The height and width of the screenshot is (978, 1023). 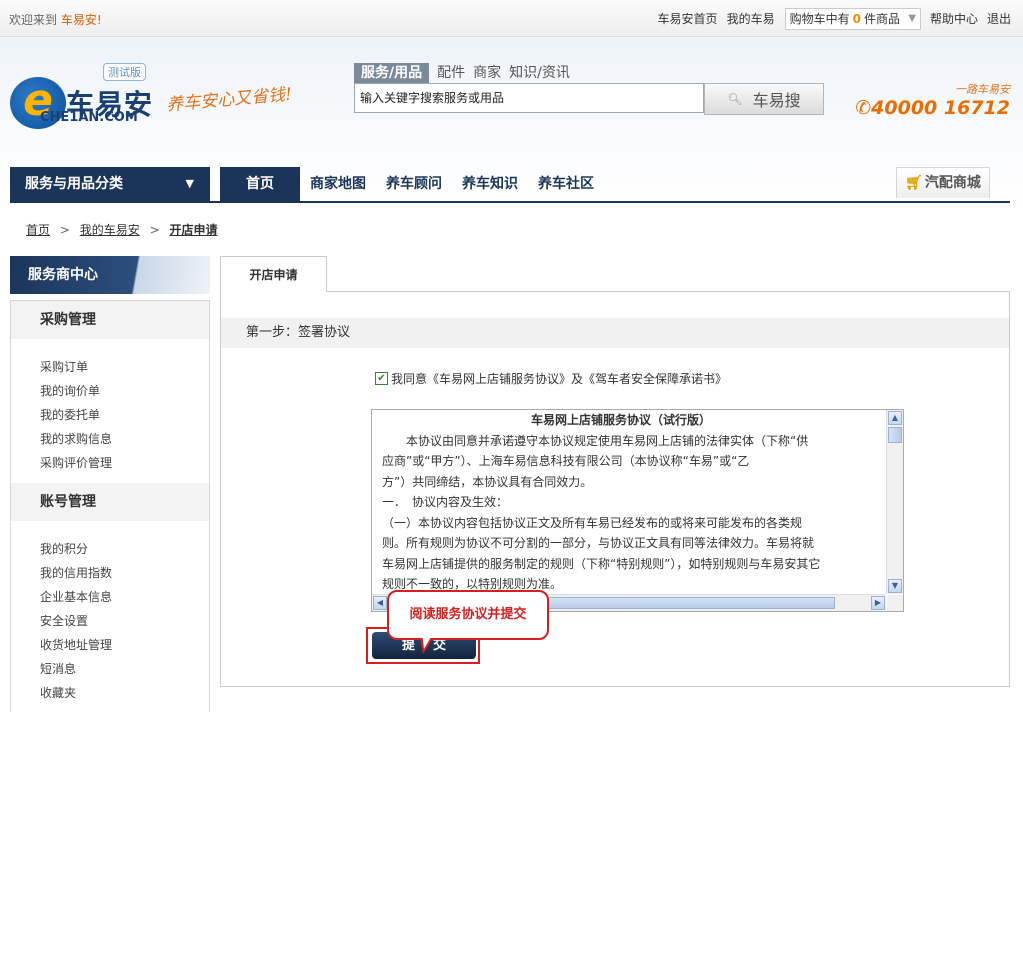 I want to click on search-box: 输入关键字搜索服务或用品 🔍︎ 车易搜, so click(x=589, y=99).